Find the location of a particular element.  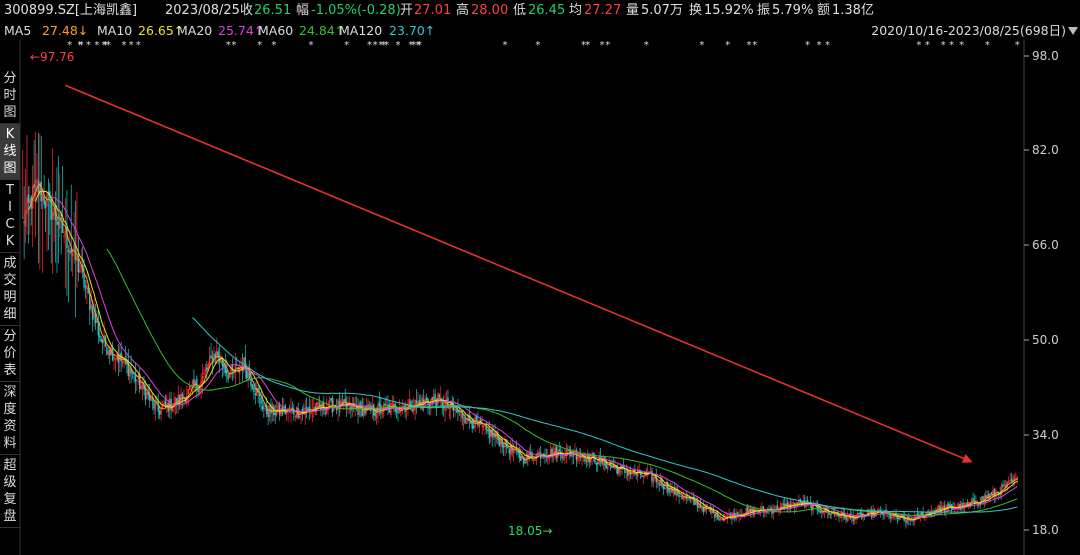

low-annotation: 18.05→ is located at coordinates (530, 531).